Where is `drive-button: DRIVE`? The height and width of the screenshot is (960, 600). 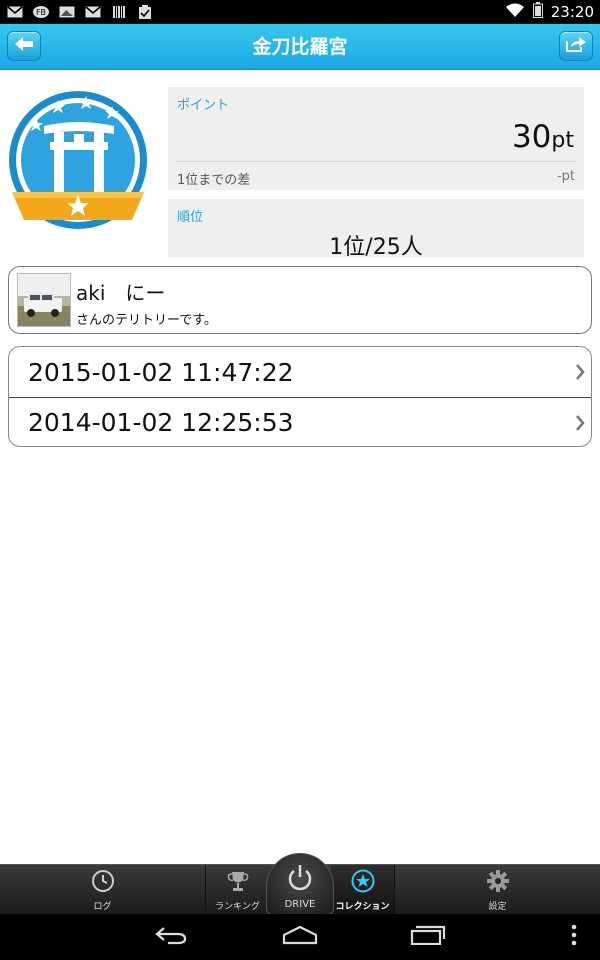
drive-button: DRIVE is located at coordinates (300, 884).